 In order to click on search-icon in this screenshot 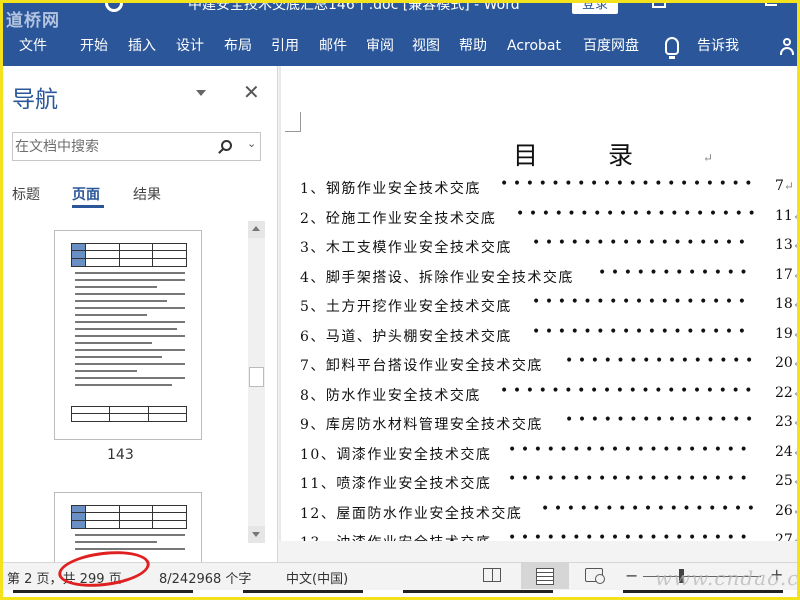, I will do `click(226, 145)`.